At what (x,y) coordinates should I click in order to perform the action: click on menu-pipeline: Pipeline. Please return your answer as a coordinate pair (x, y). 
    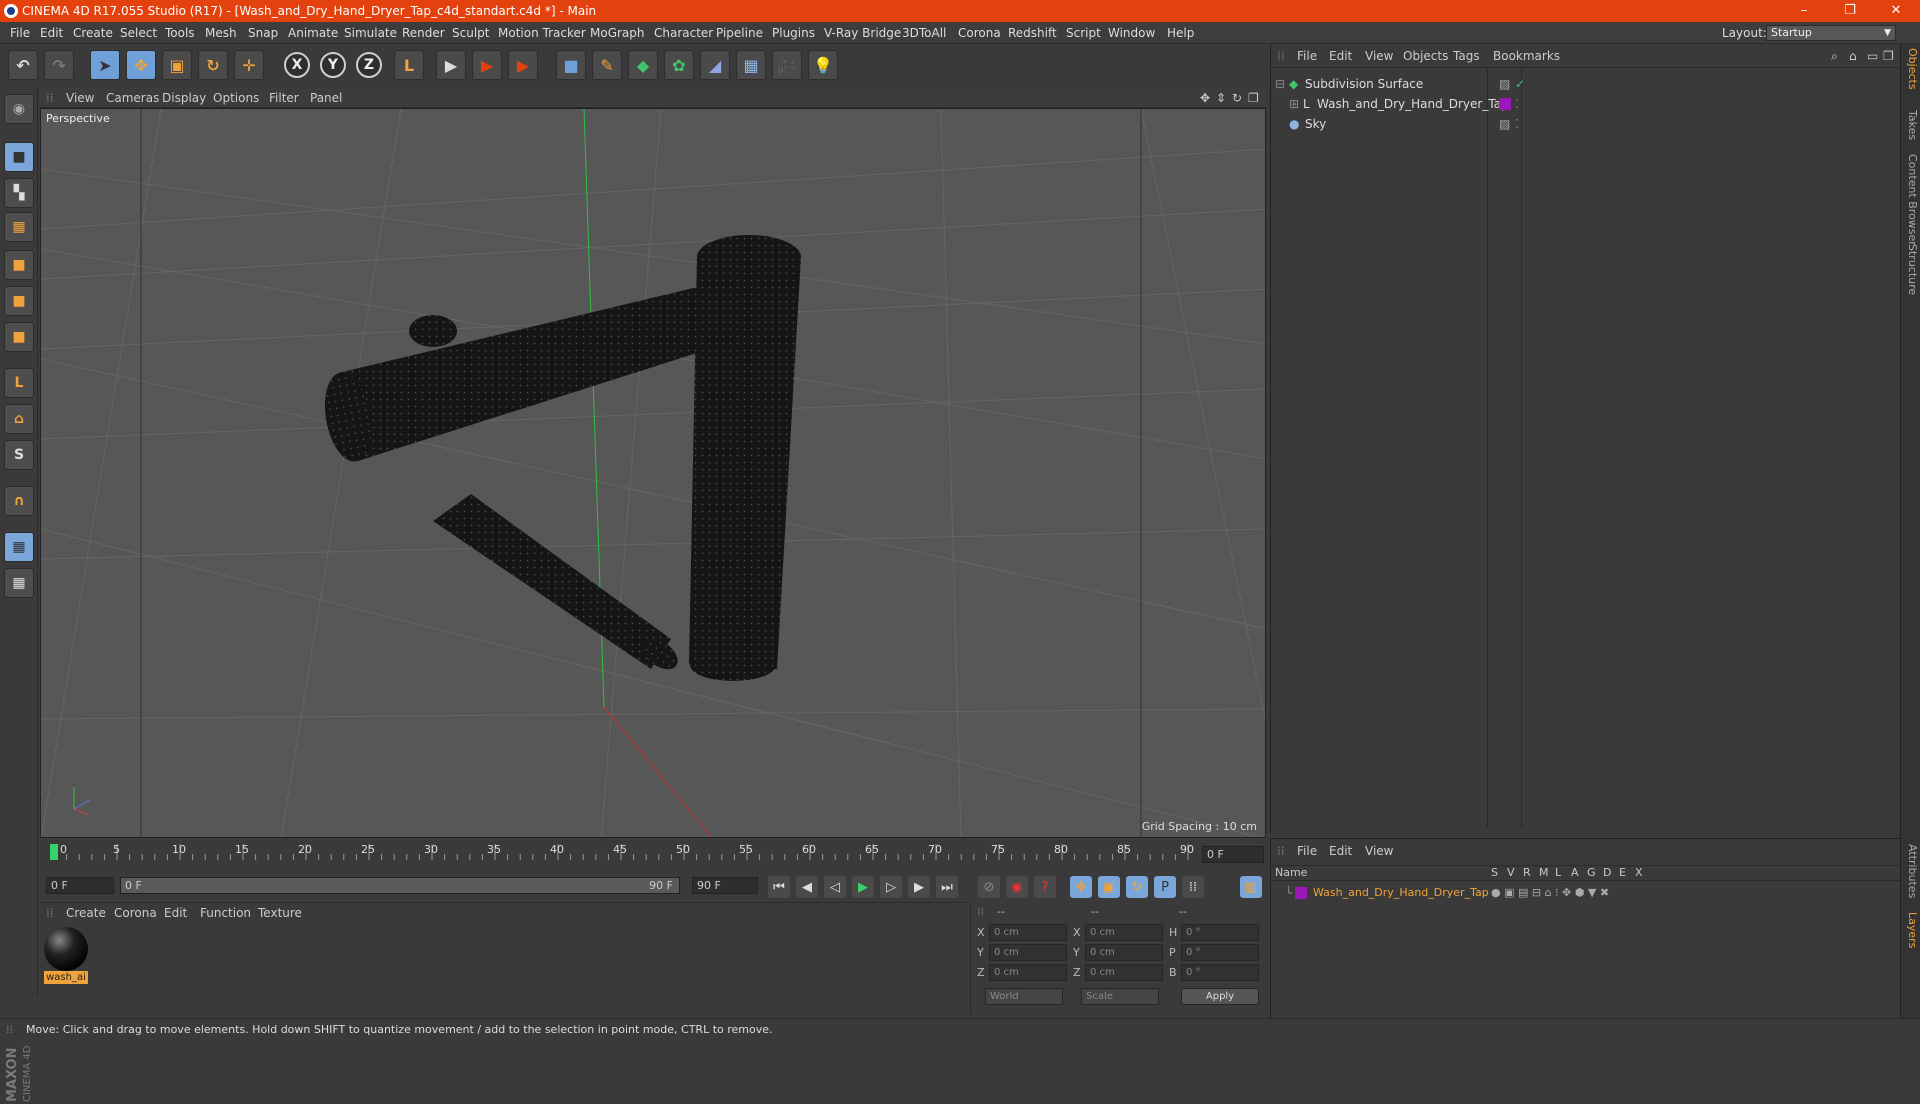
    Looking at the image, I should click on (739, 33).